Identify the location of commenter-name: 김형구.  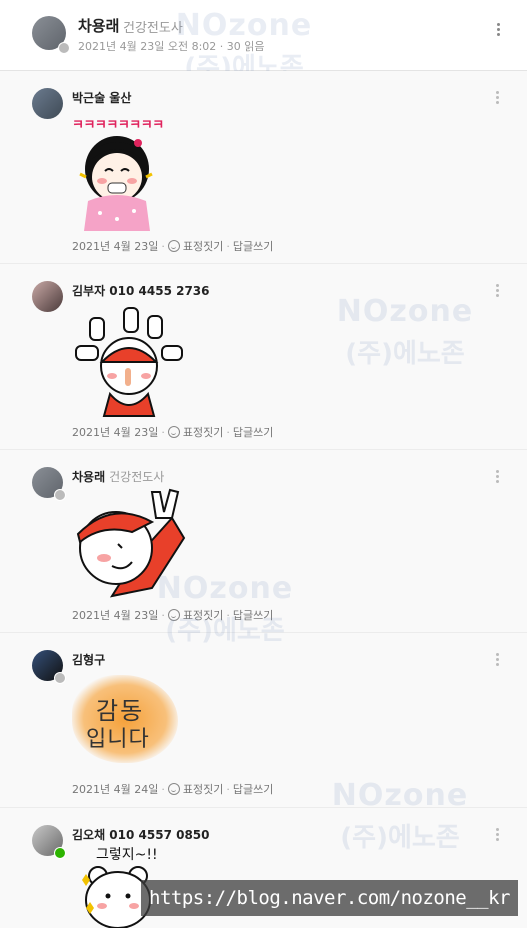
(88, 659).